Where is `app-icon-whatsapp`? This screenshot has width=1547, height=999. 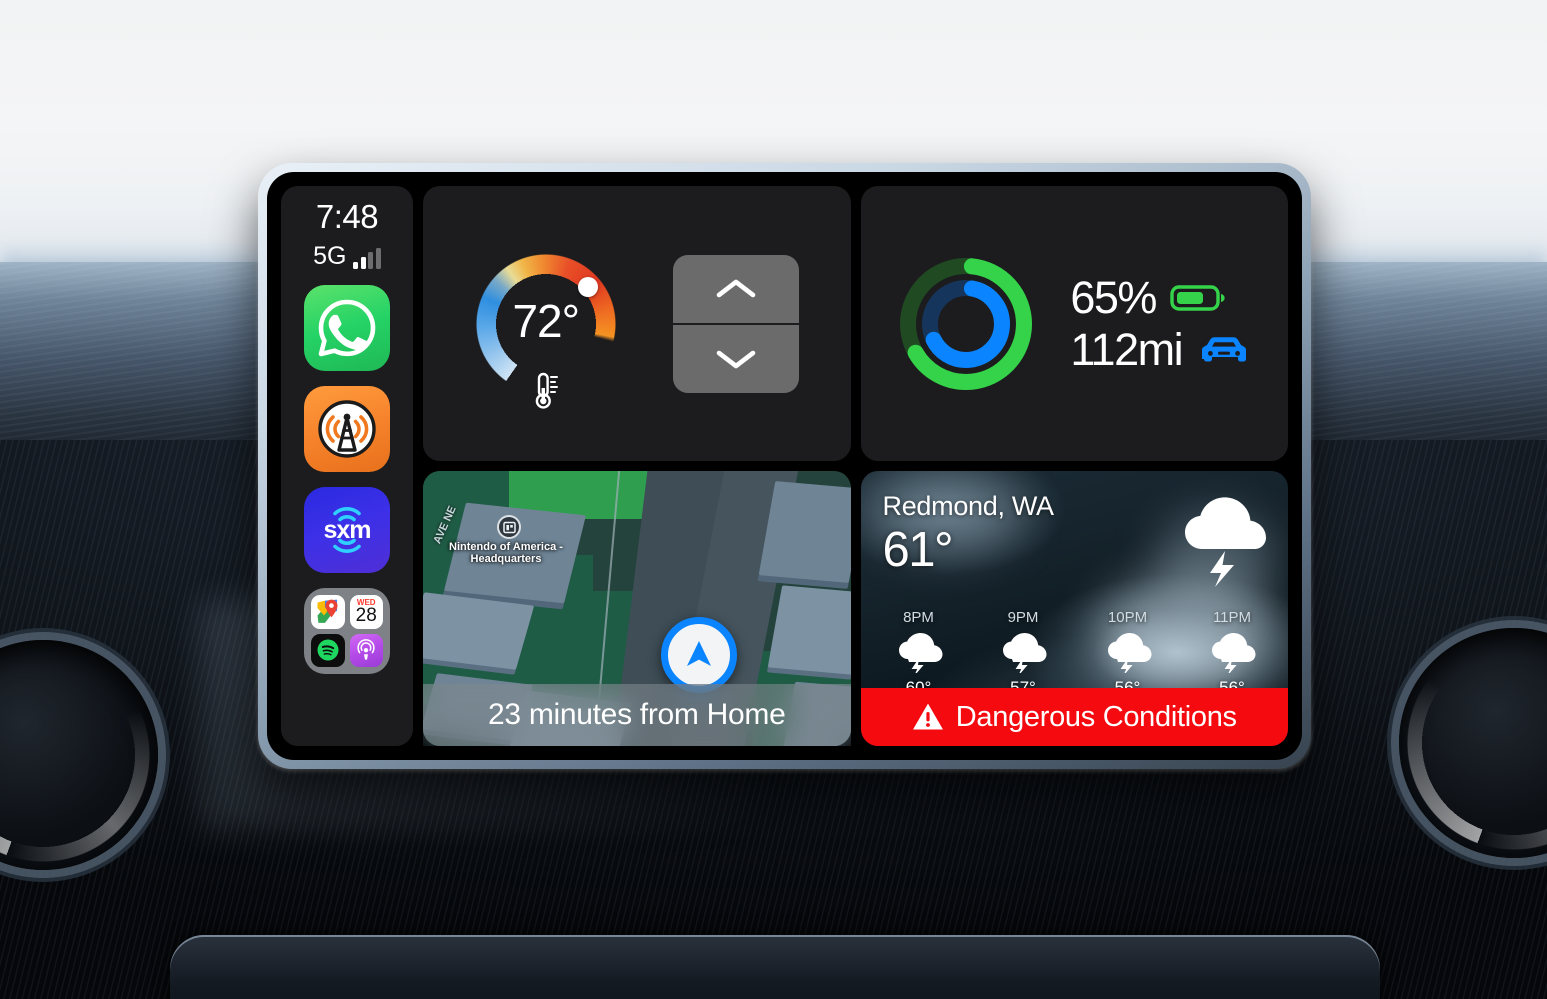
app-icon-whatsapp is located at coordinates (347, 328).